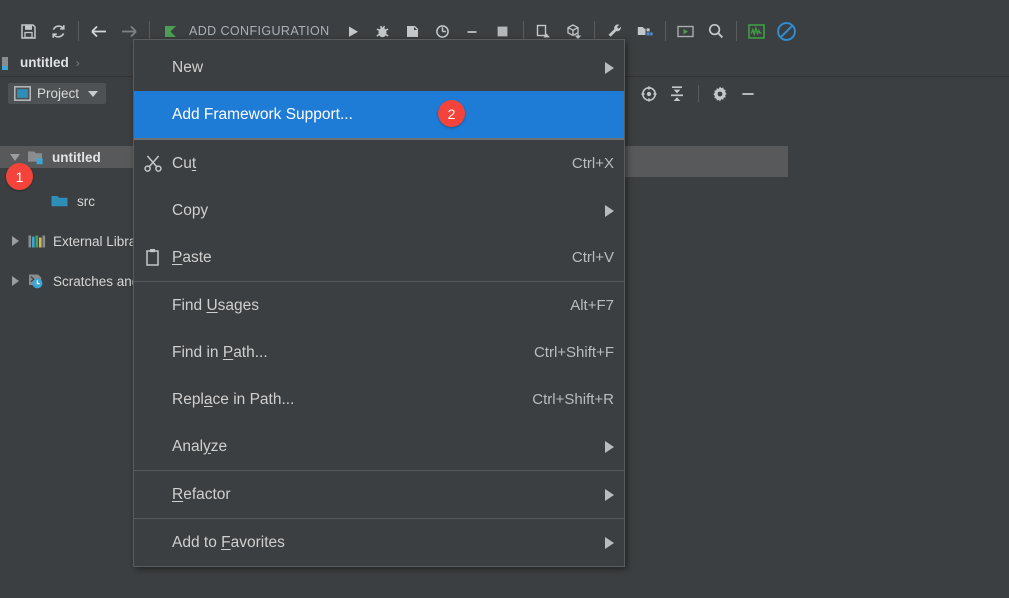 This screenshot has width=1009, height=598. I want to click on save-all-icon, so click(28, 31).